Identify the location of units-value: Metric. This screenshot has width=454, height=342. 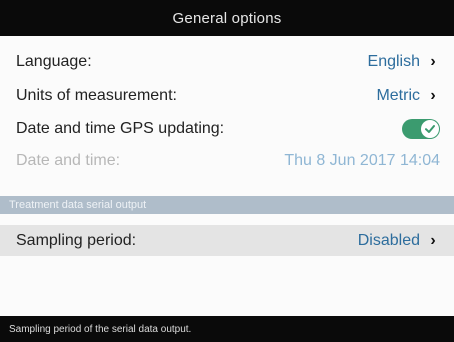
(398, 95).